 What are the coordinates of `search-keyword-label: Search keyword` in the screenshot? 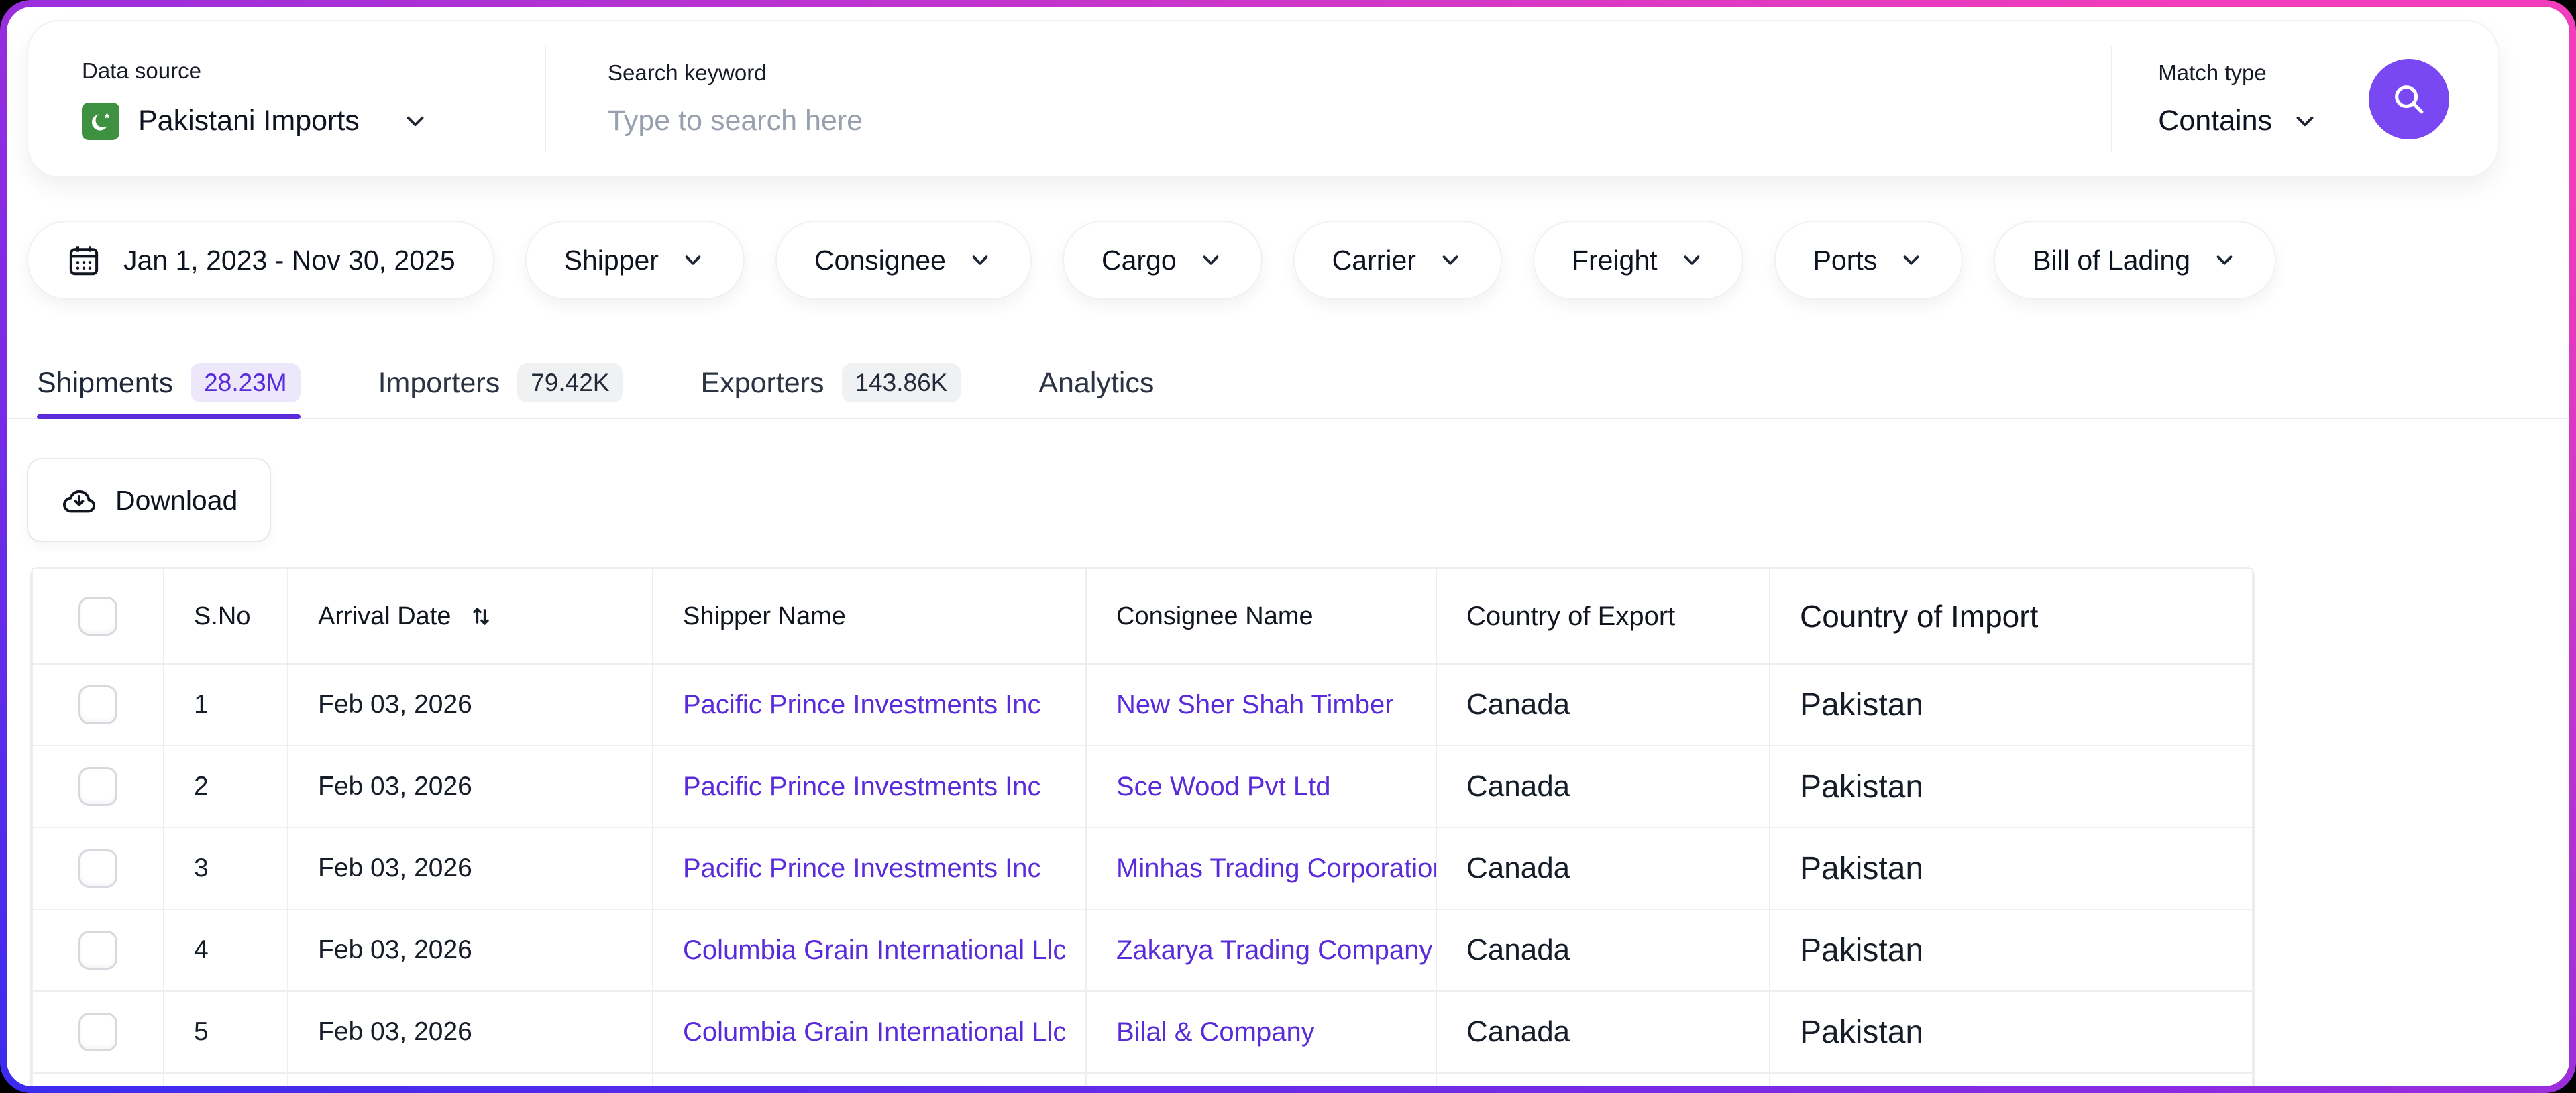 It's located at (687, 72).